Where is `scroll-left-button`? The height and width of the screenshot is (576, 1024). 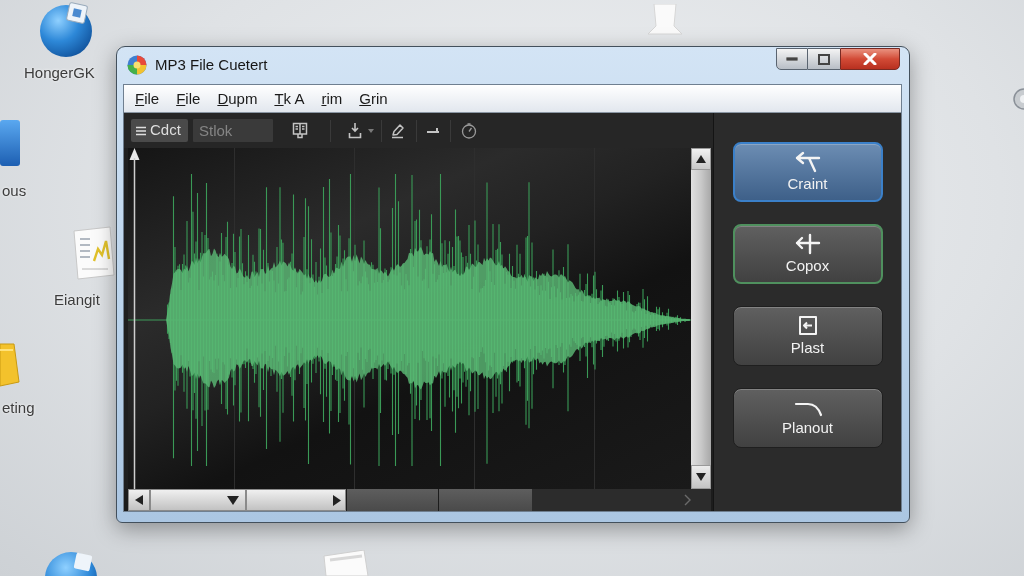
scroll-left-button is located at coordinates (139, 500).